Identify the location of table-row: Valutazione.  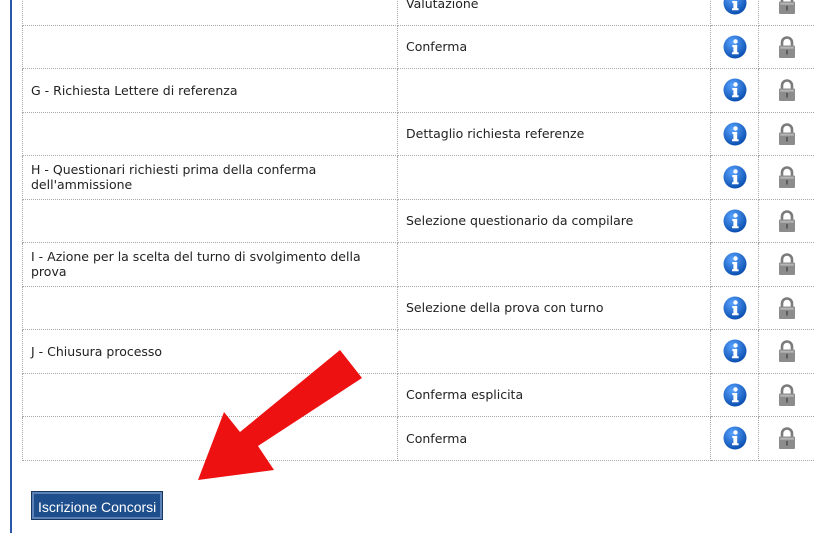
(418, 13).